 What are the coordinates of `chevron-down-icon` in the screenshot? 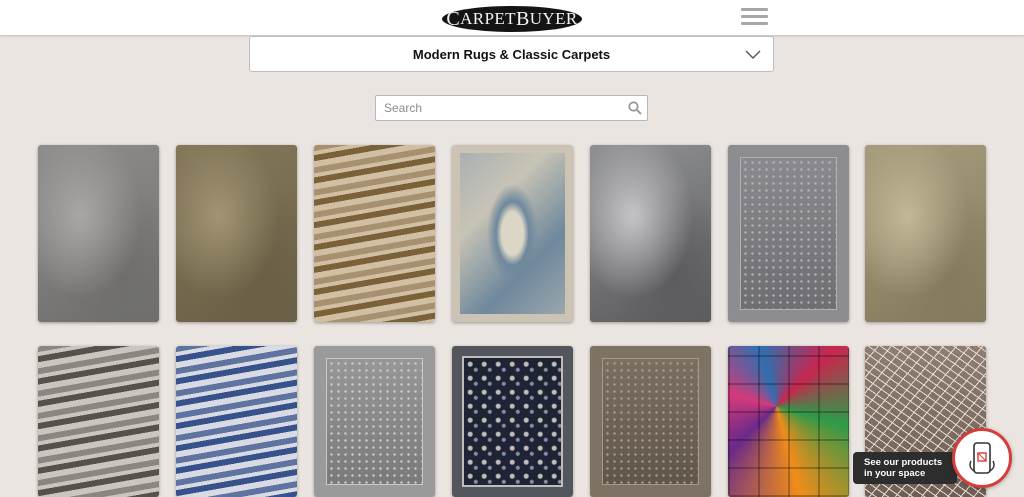 It's located at (753, 54).